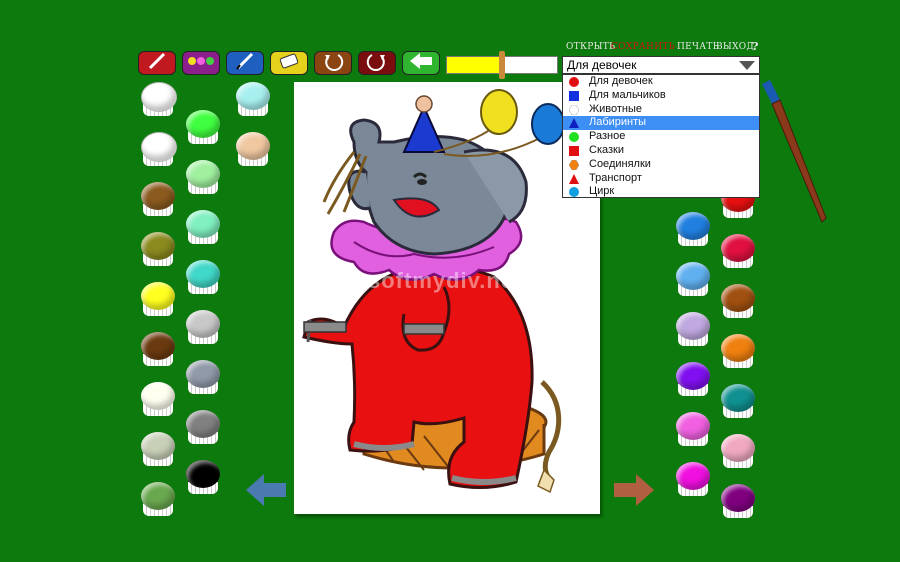  What do you see at coordinates (616, 108) in the screenshot?
I see `category-option-label: Животные` at bounding box center [616, 108].